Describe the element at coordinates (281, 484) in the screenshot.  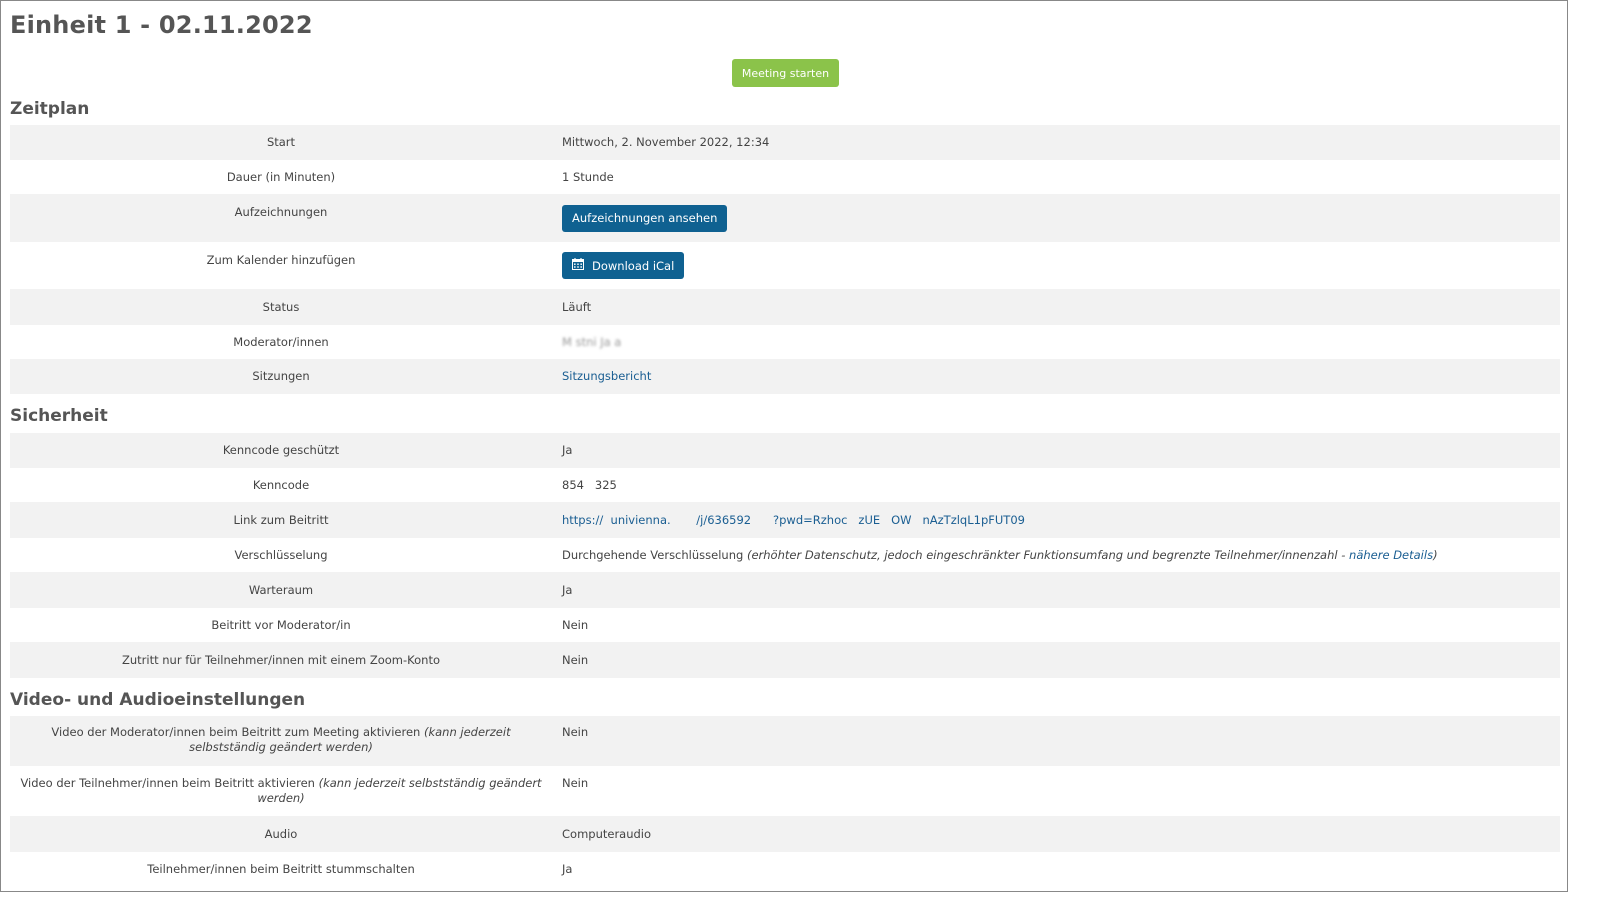
I see `row-label: Kenncode` at that location.